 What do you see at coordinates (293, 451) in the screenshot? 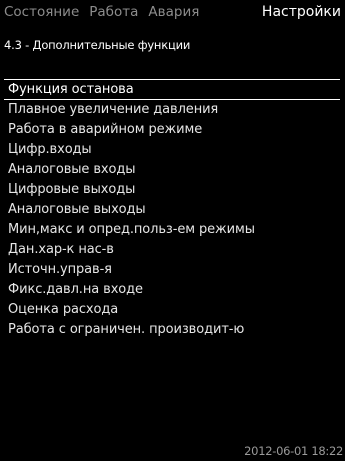
I see `timestamp: 2012-06-01 18:22` at bounding box center [293, 451].